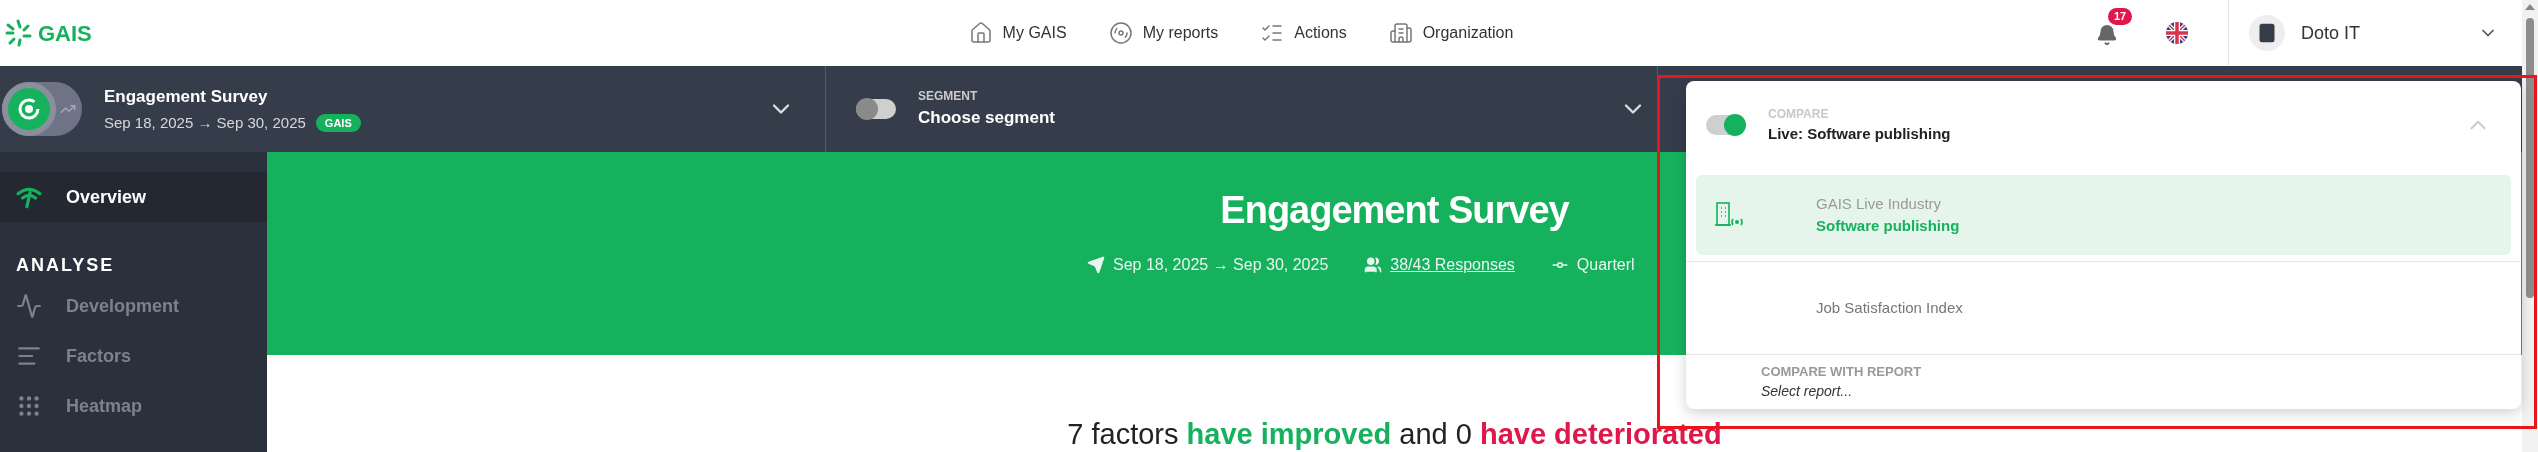 The image size is (2538, 452). I want to click on people-icon, so click(1373, 265).